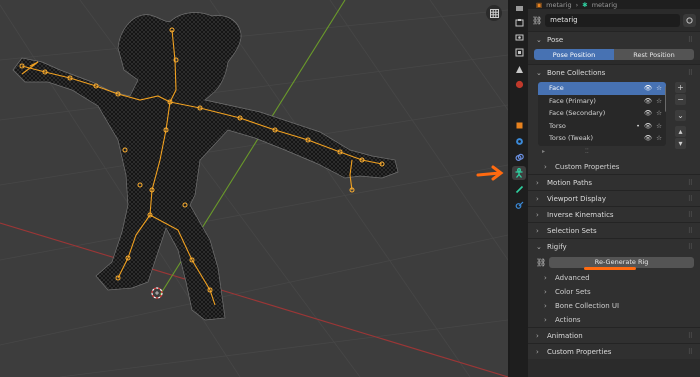  I want to click on bone-constraint-icon, so click(519, 205).